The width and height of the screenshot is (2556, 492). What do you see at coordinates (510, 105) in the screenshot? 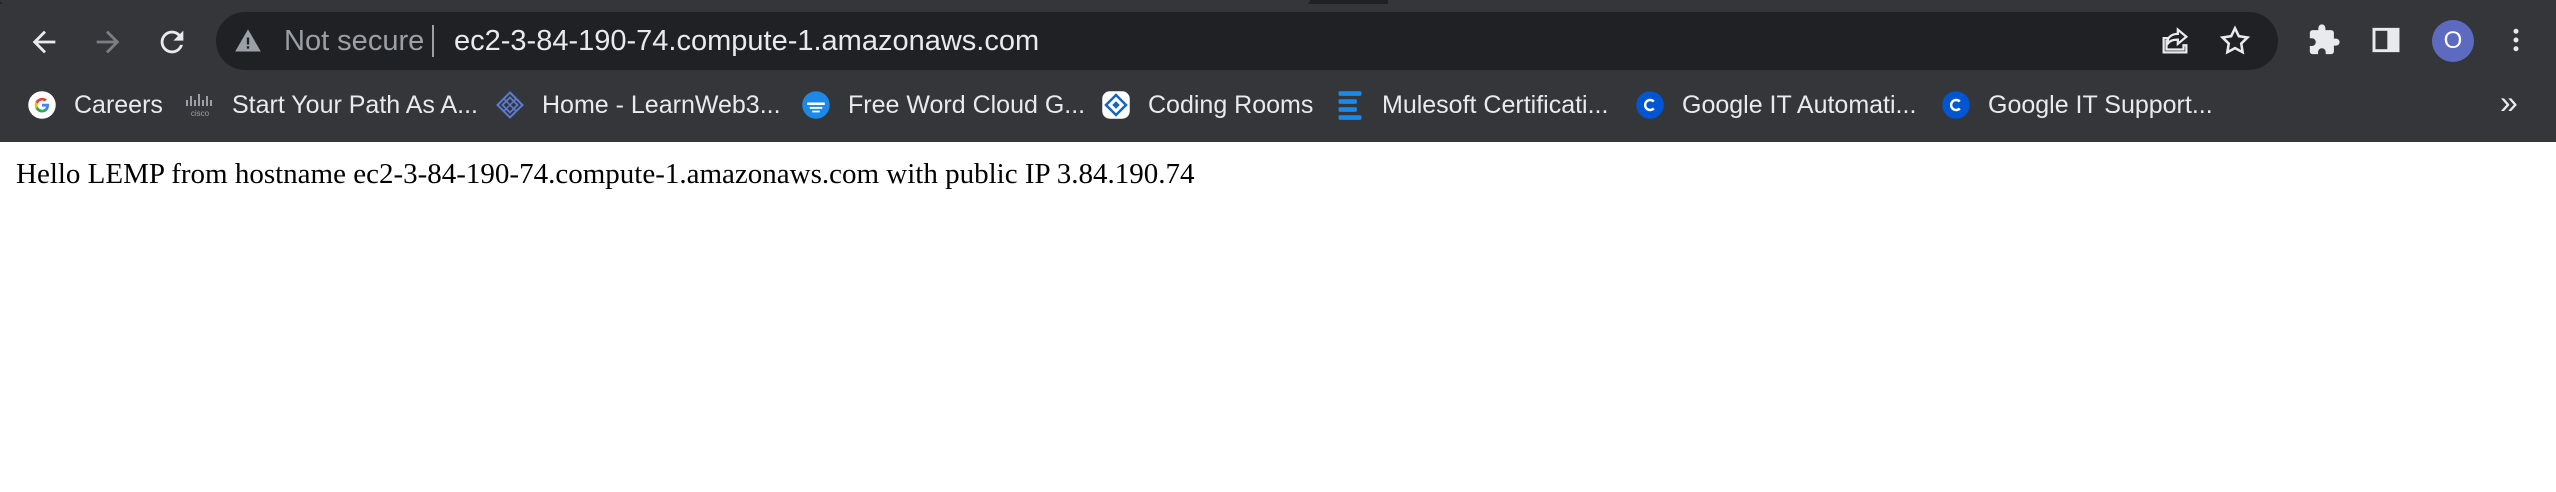
I see `learnweb3-icon` at bounding box center [510, 105].